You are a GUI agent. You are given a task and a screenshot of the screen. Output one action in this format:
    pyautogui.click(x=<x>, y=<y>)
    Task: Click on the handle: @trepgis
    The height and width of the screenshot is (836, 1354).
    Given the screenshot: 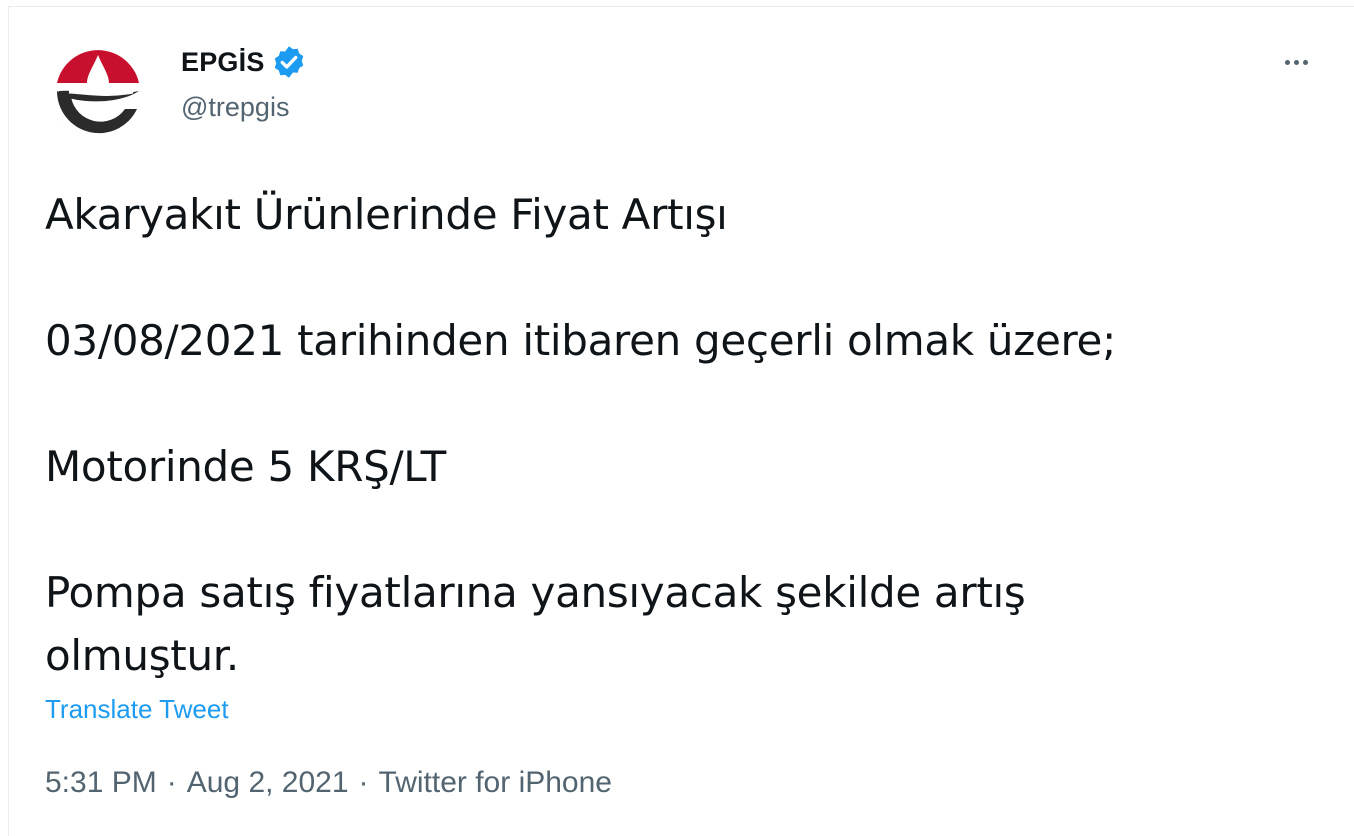 What is the action you would take?
    pyautogui.click(x=244, y=107)
    